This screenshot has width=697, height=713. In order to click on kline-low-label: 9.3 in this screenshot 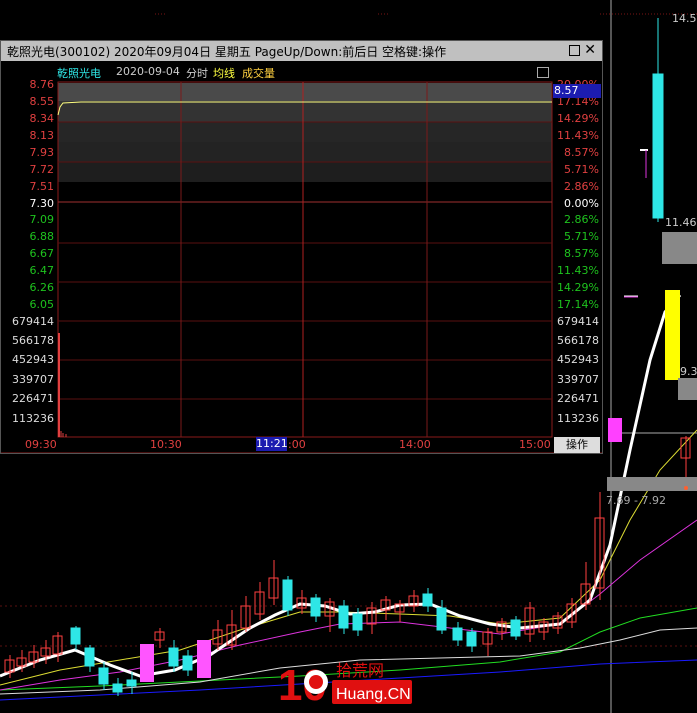, I will do `click(688, 371)`.